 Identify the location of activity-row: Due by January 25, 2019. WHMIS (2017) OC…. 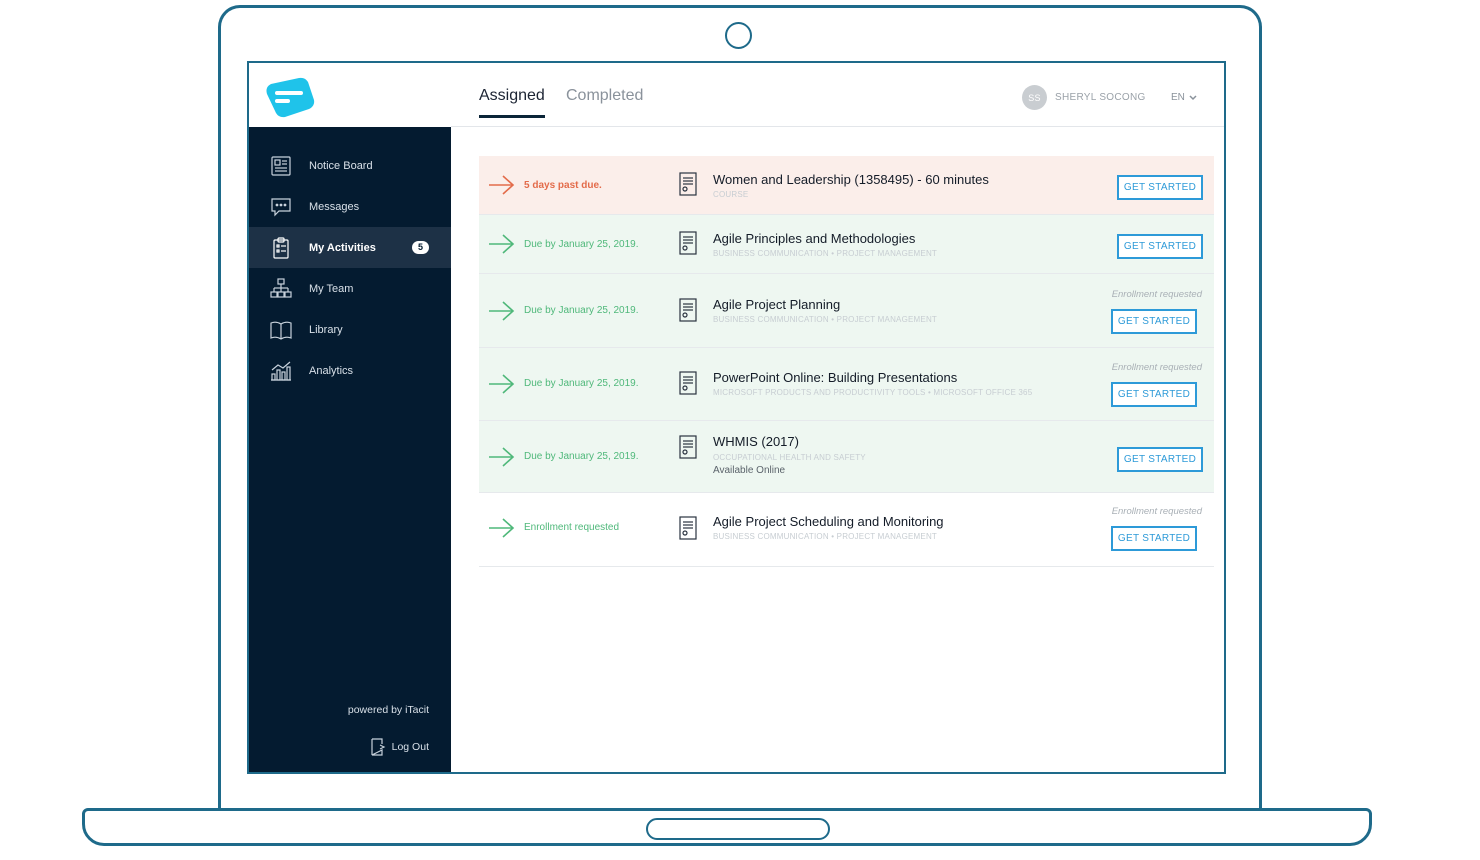
(846, 457).